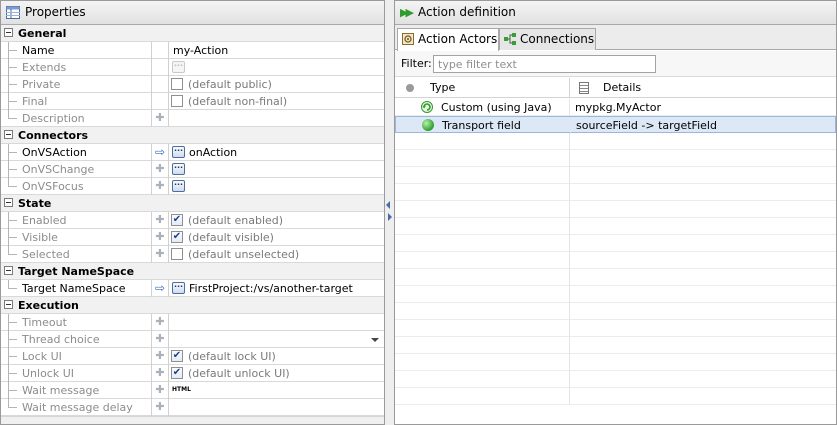 Image resolution: width=837 pixels, height=425 pixels. Describe the element at coordinates (271, 288) in the screenshot. I see `target-namespace-value: FirstProject:/vs/another-target` at that location.